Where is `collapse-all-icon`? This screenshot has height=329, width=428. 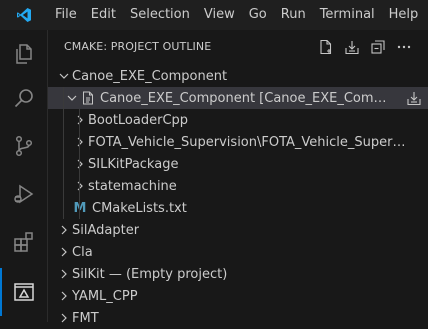
collapse-all-icon is located at coordinates (378, 47).